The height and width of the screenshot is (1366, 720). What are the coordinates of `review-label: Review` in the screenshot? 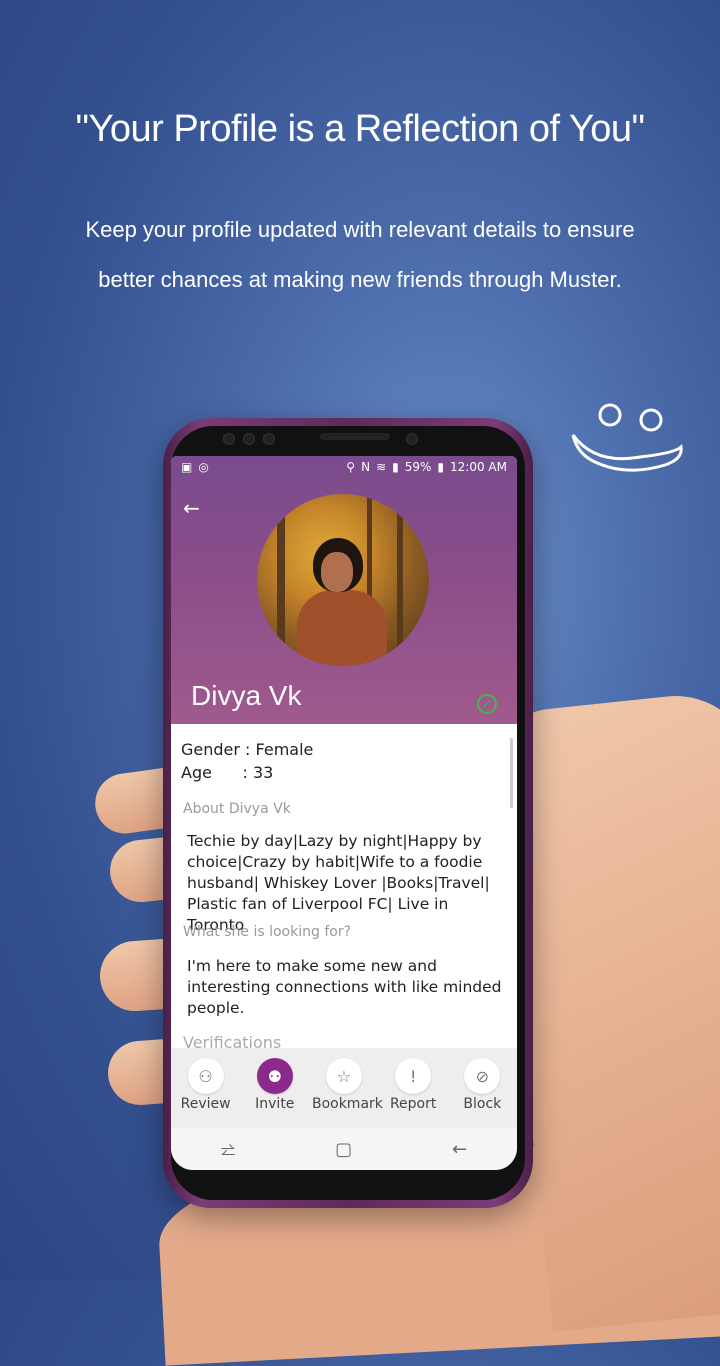 It's located at (205, 1104).